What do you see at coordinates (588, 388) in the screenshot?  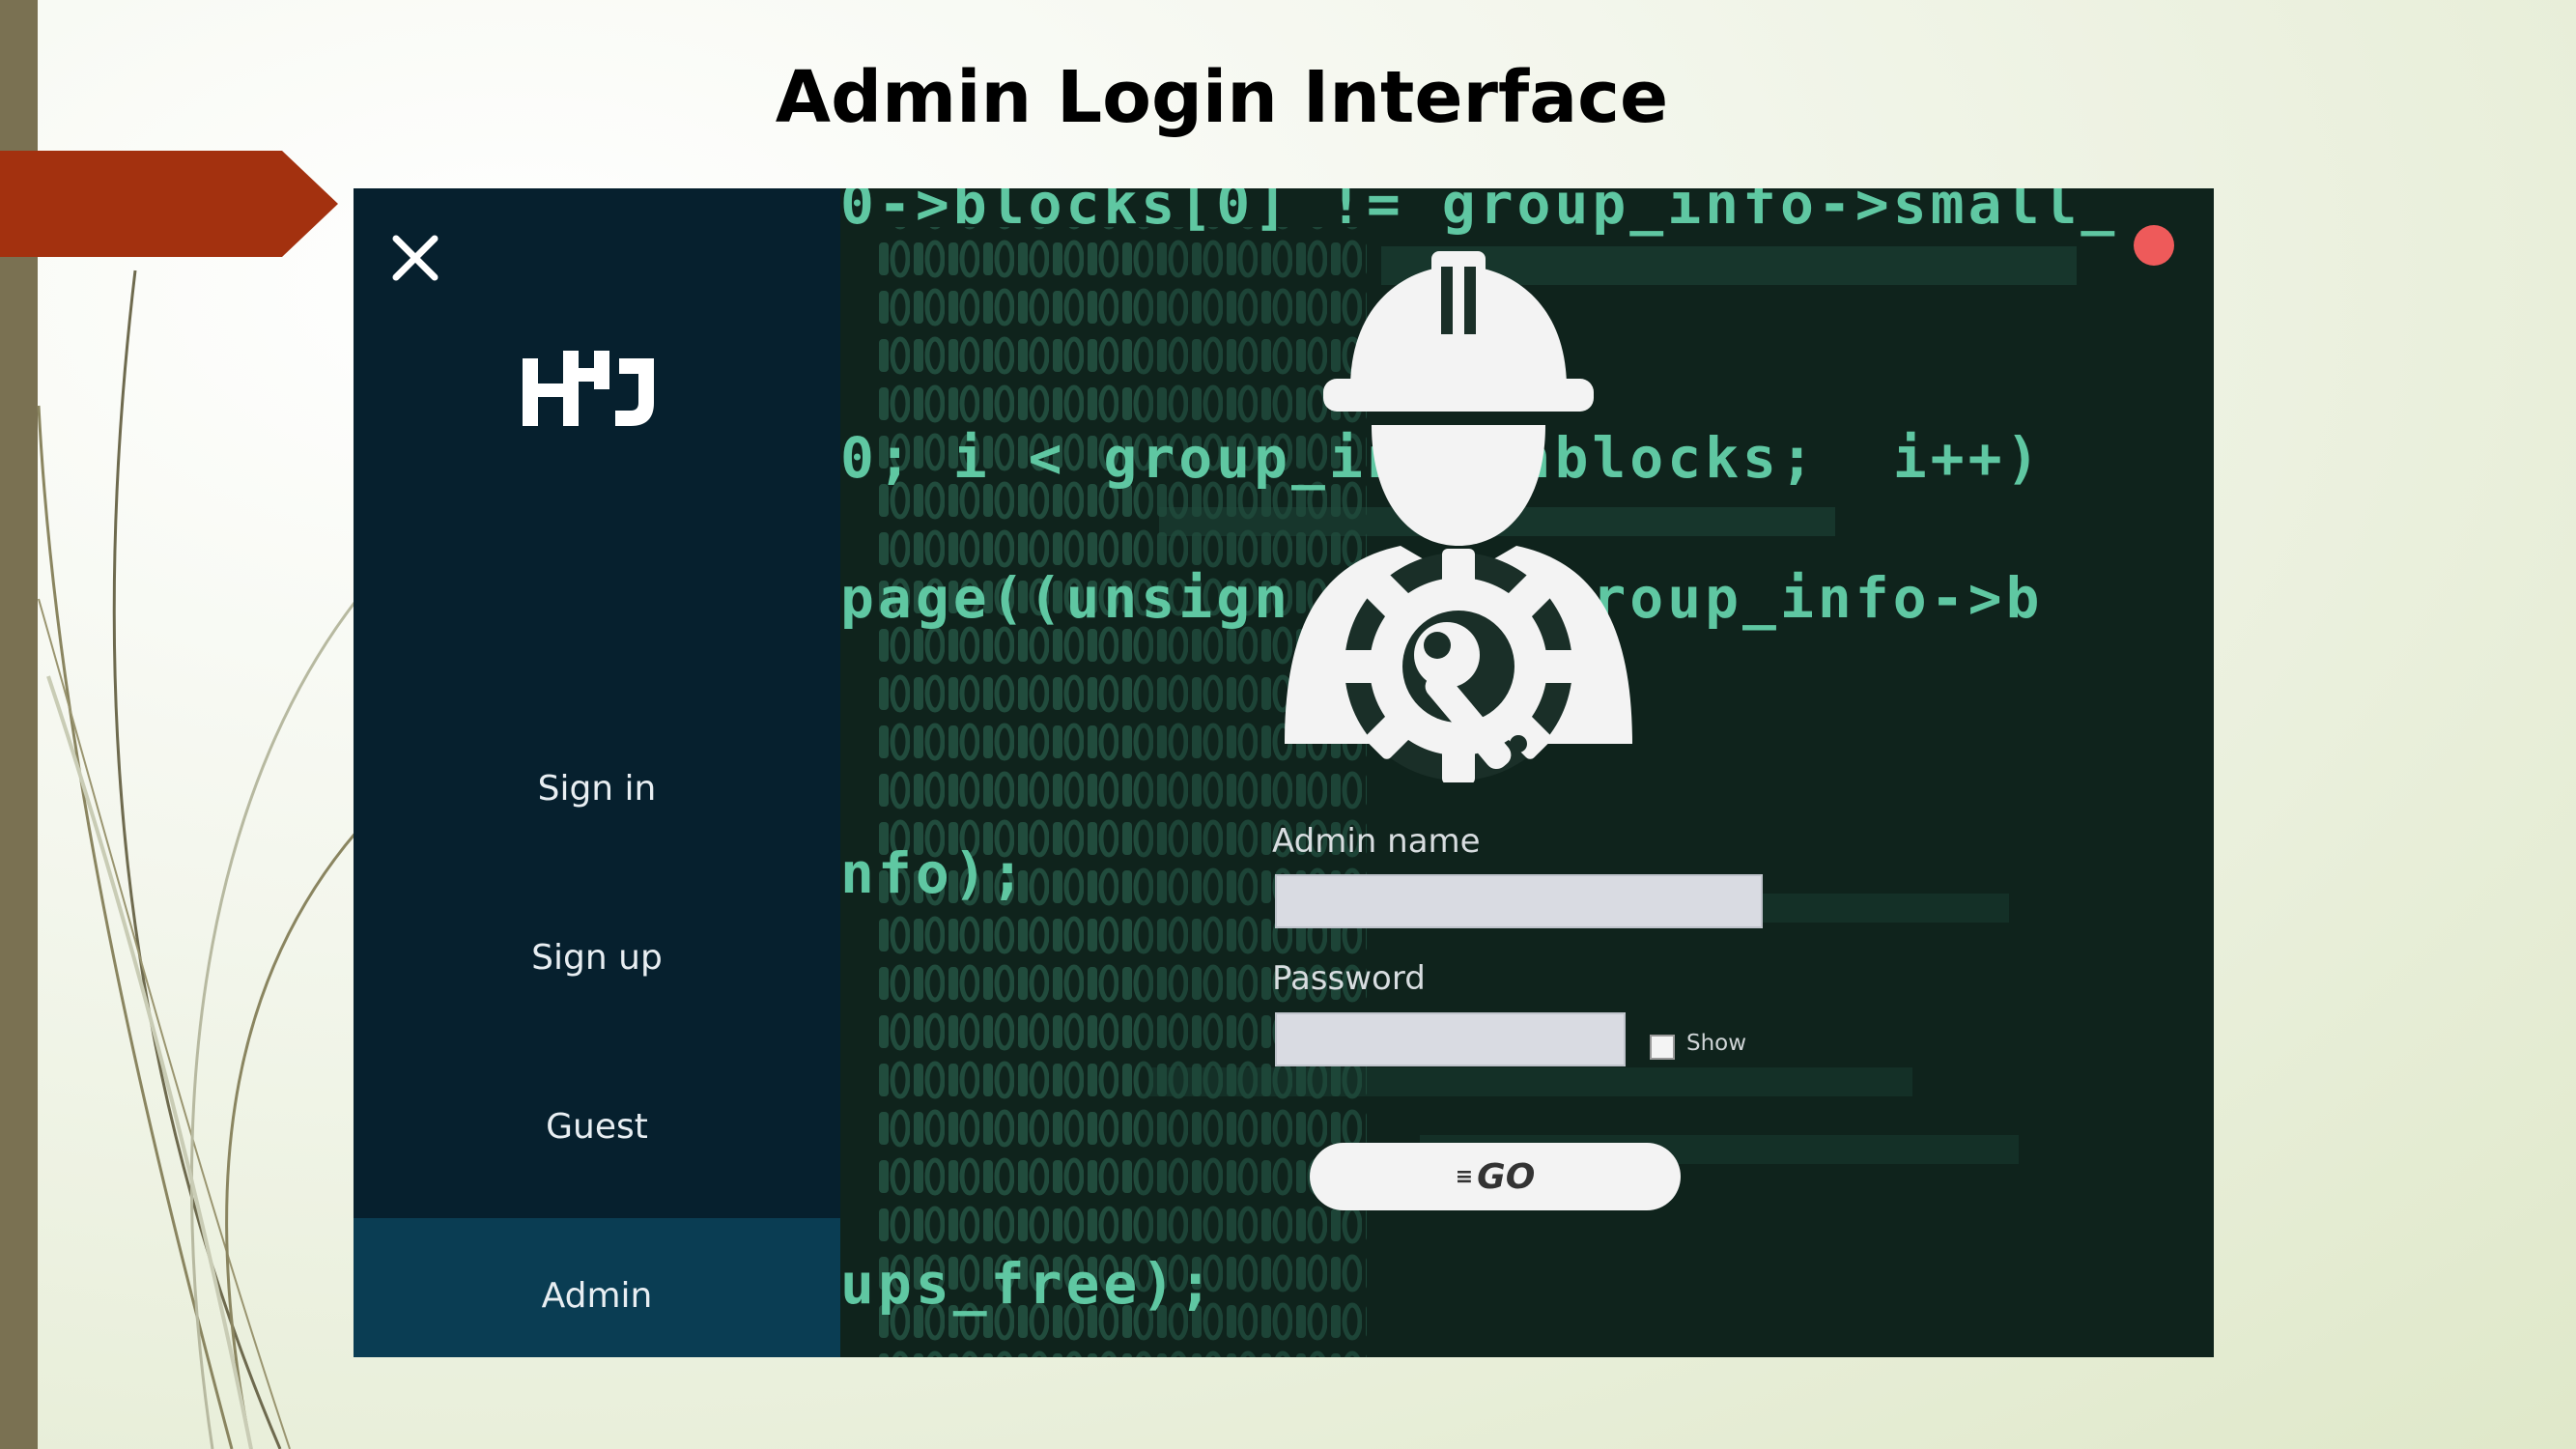 I see `app-logo` at bounding box center [588, 388].